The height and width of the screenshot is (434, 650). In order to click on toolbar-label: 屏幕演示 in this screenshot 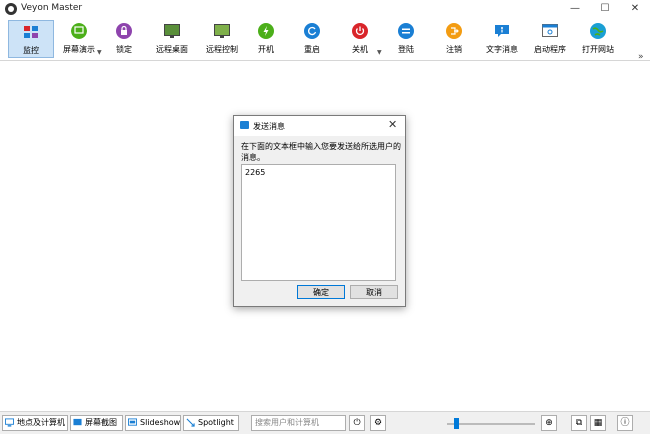, I will do `click(79, 49)`.